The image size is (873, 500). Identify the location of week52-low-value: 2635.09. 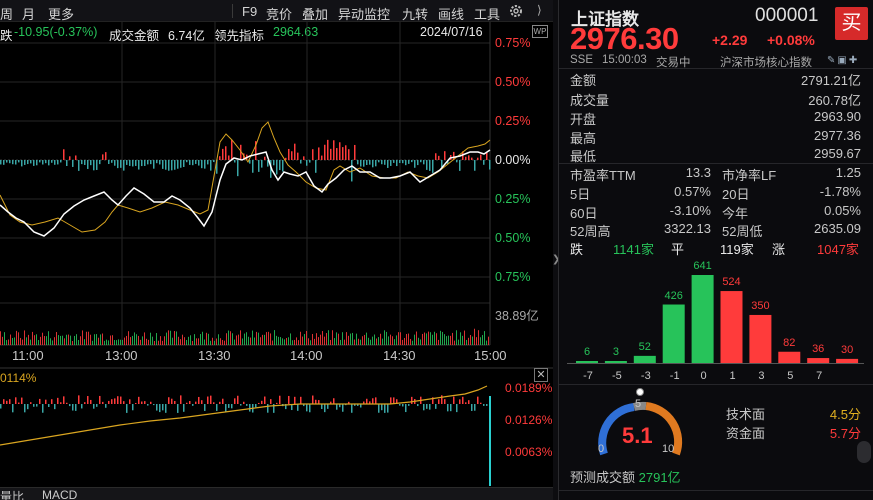
(837, 228).